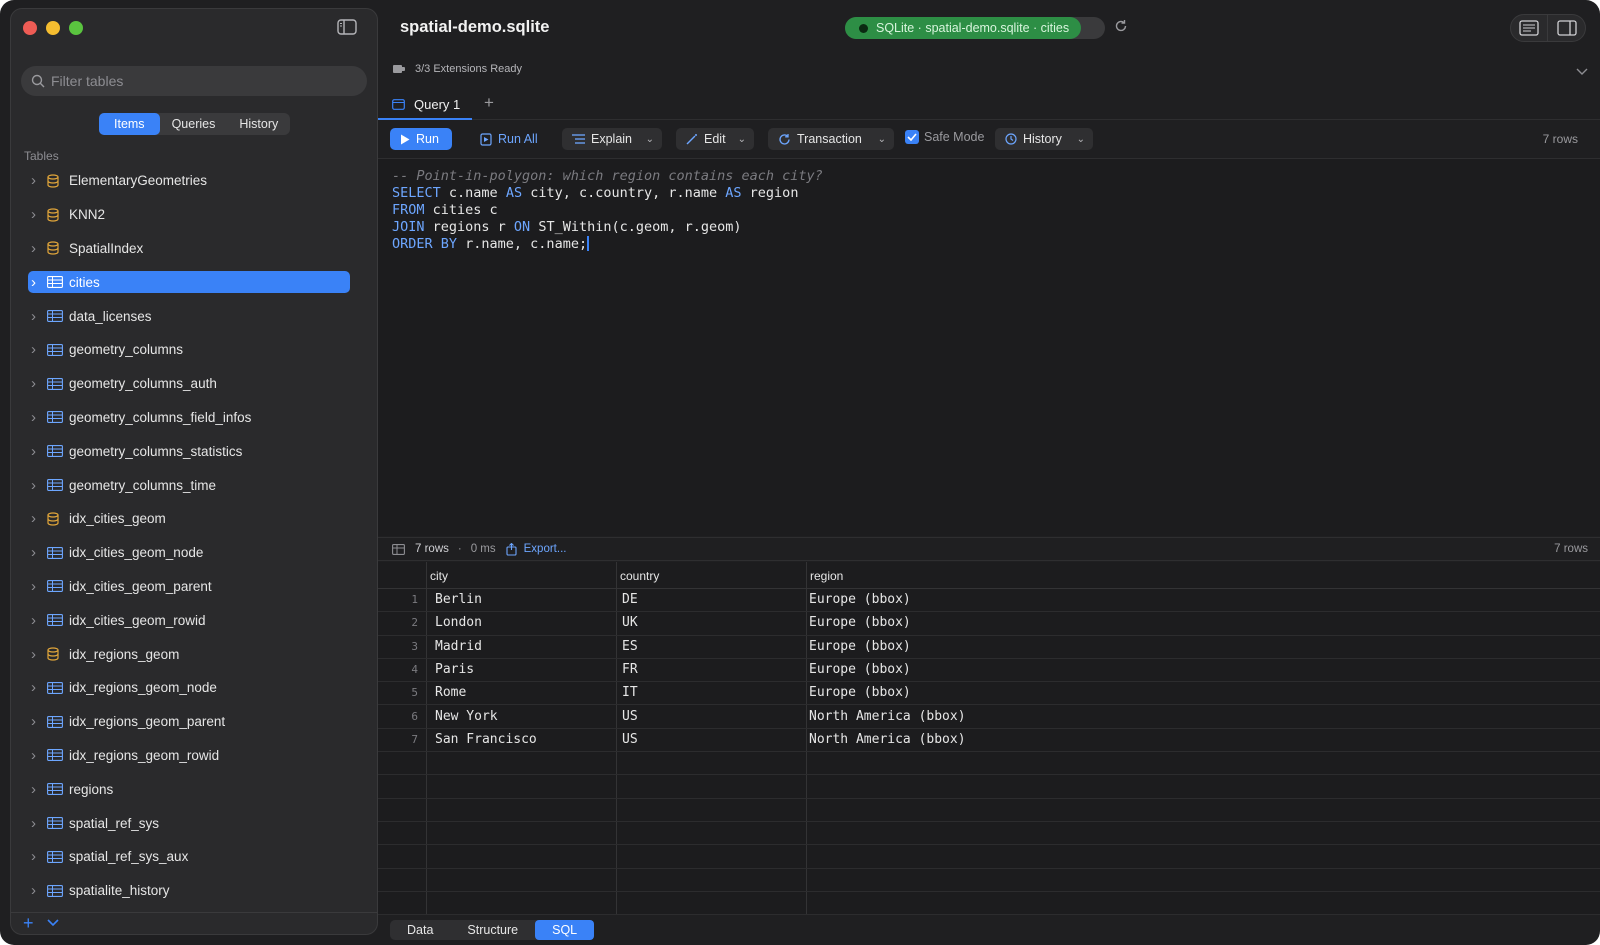 The height and width of the screenshot is (945, 1600). What do you see at coordinates (189, 451) in the screenshot?
I see `sidebar-item-geometry-columns-statistics: › geometry_columns_statistics` at bounding box center [189, 451].